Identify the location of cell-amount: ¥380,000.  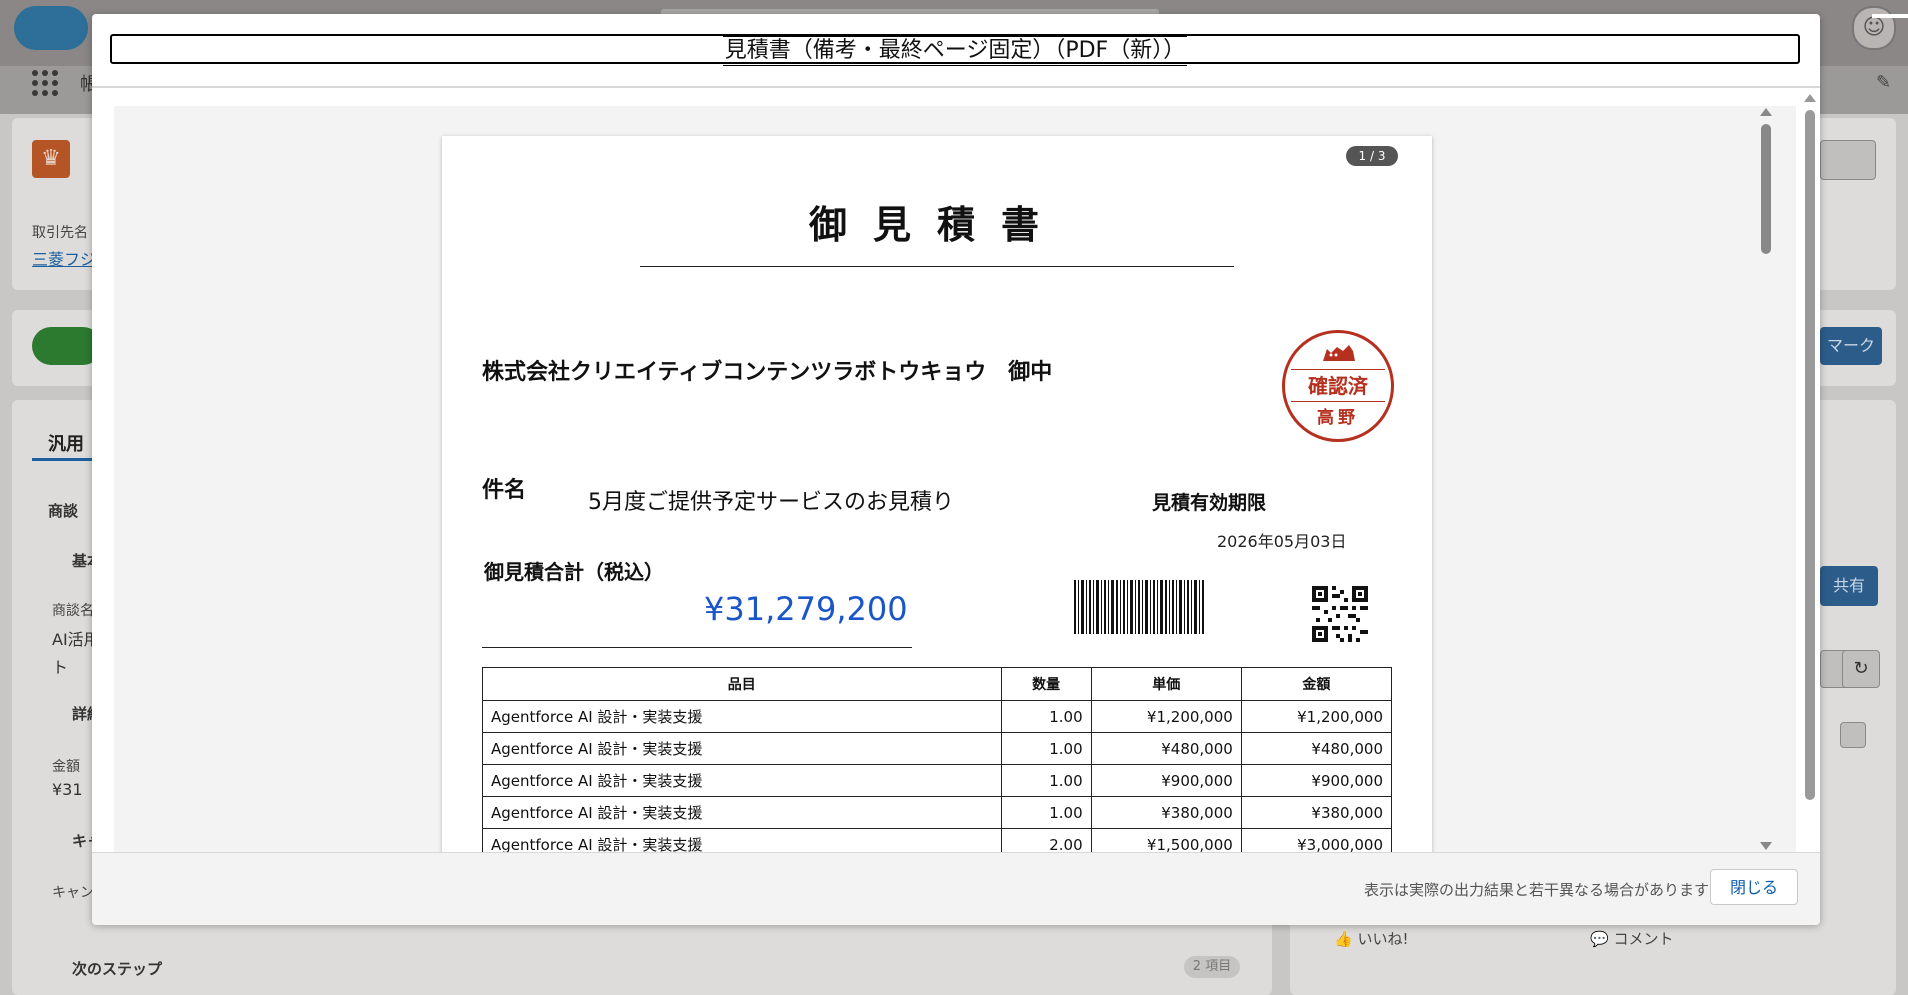
(1316, 812).